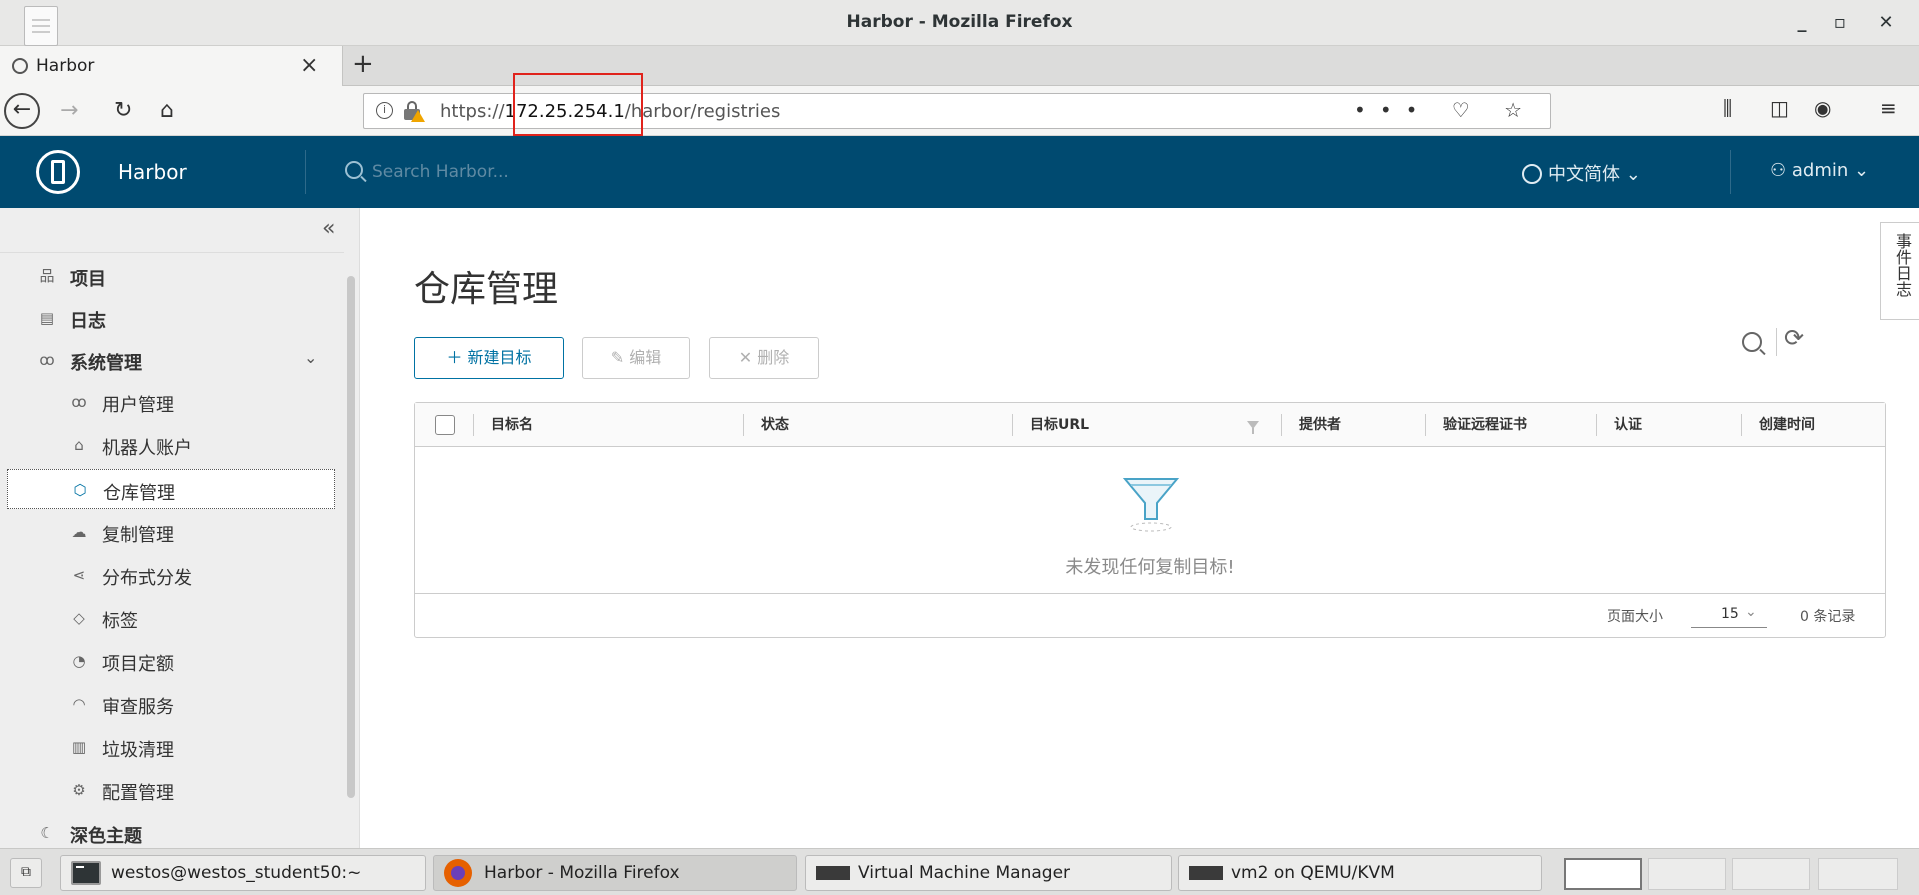 This screenshot has height=895, width=1919. Describe the element at coordinates (309, 65) in the screenshot. I see `tab-close-icon: ×` at that location.